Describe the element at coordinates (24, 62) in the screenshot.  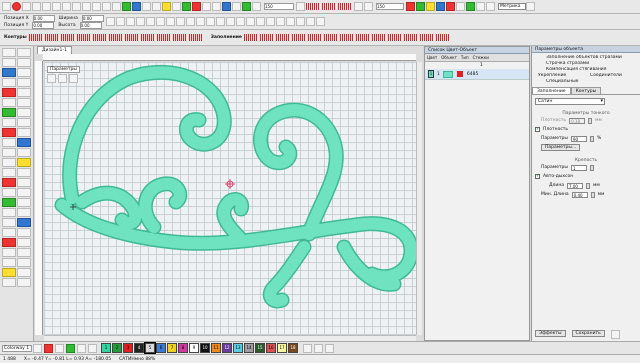
I see `knife-icon` at that location.